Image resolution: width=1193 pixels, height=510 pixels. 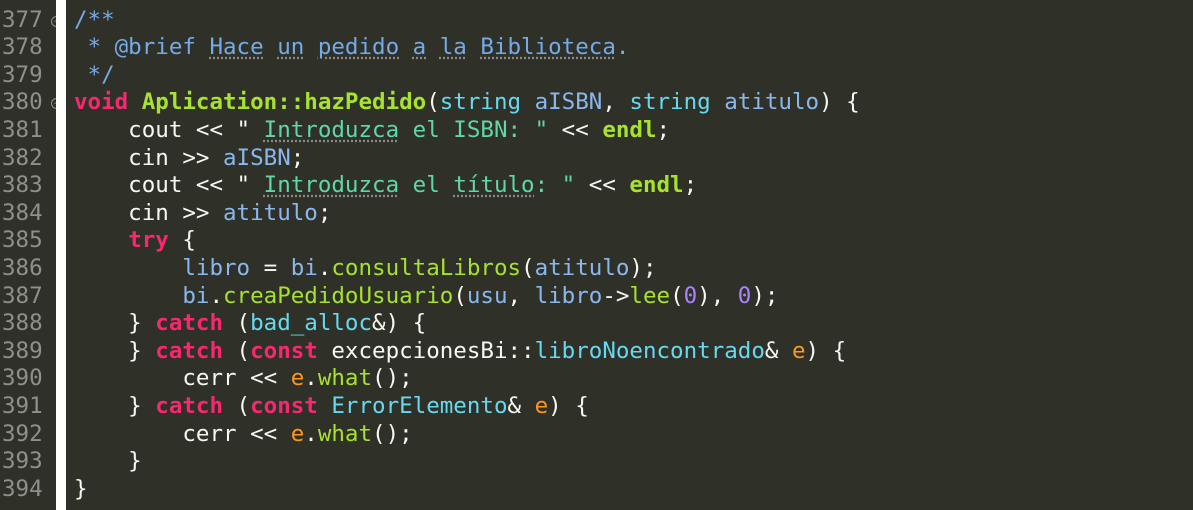 What do you see at coordinates (399, 323) in the screenshot?
I see `code-token: &) {` at bounding box center [399, 323].